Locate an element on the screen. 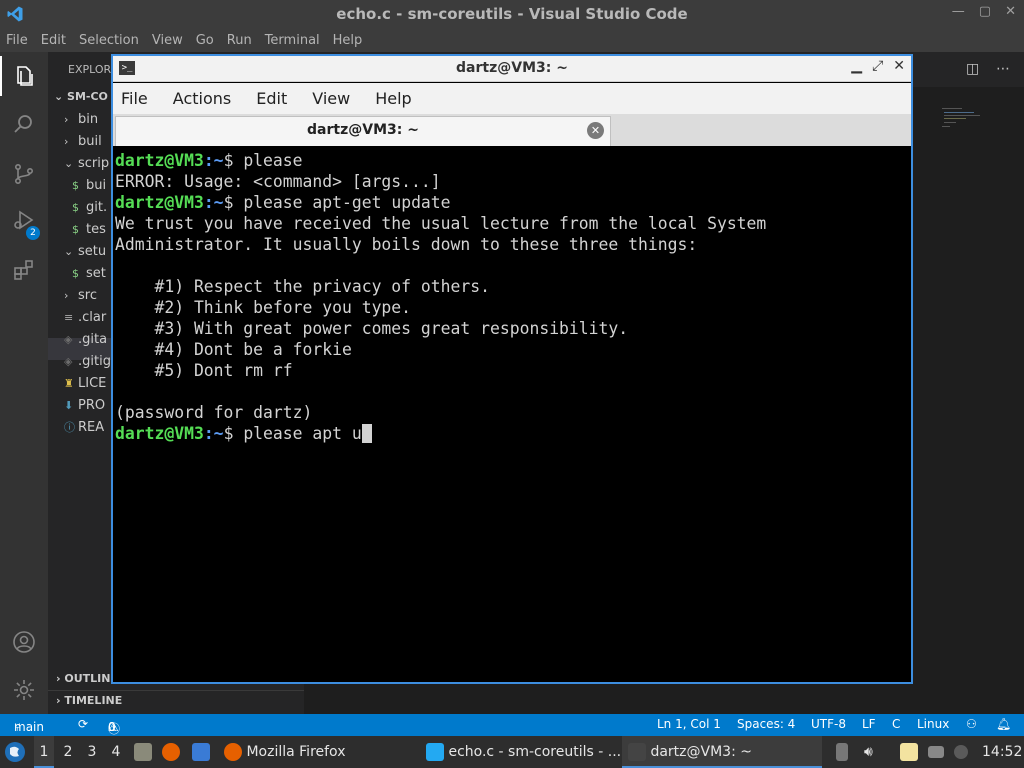 Image resolution: width=1024 pixels, height=768 pixels. workspace-root: ⌄ SM-CO is located at coordinates (81, 96).